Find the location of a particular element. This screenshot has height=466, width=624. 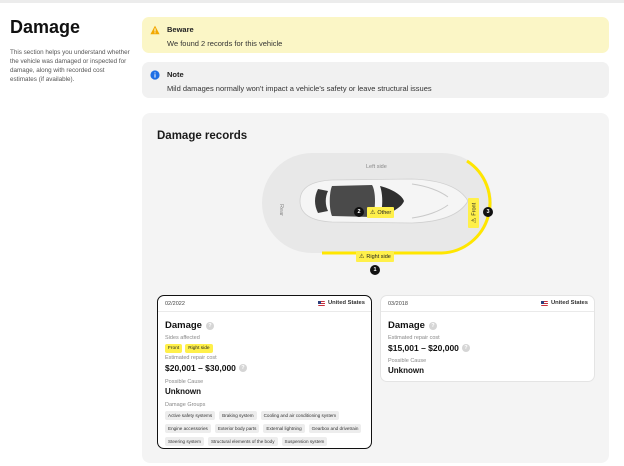

damage-group-chip: Active safety systems is located at coordinates (190, 415).